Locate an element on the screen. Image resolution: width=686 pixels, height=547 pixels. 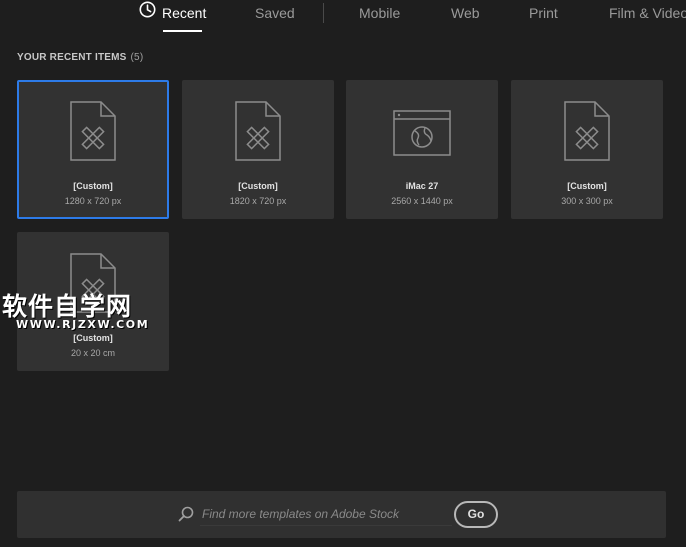
item-size: 20 x 20 cm is located at coordinates (93, 353).